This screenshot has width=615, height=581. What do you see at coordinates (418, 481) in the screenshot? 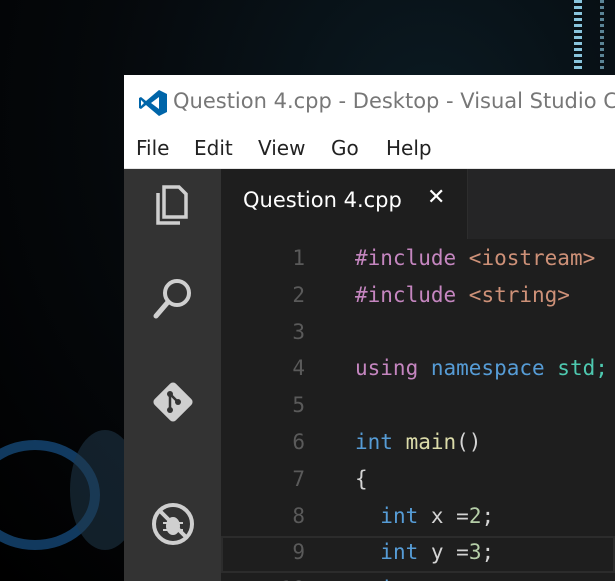
I see `code-line: 7{` at bounding box center [418, 481].